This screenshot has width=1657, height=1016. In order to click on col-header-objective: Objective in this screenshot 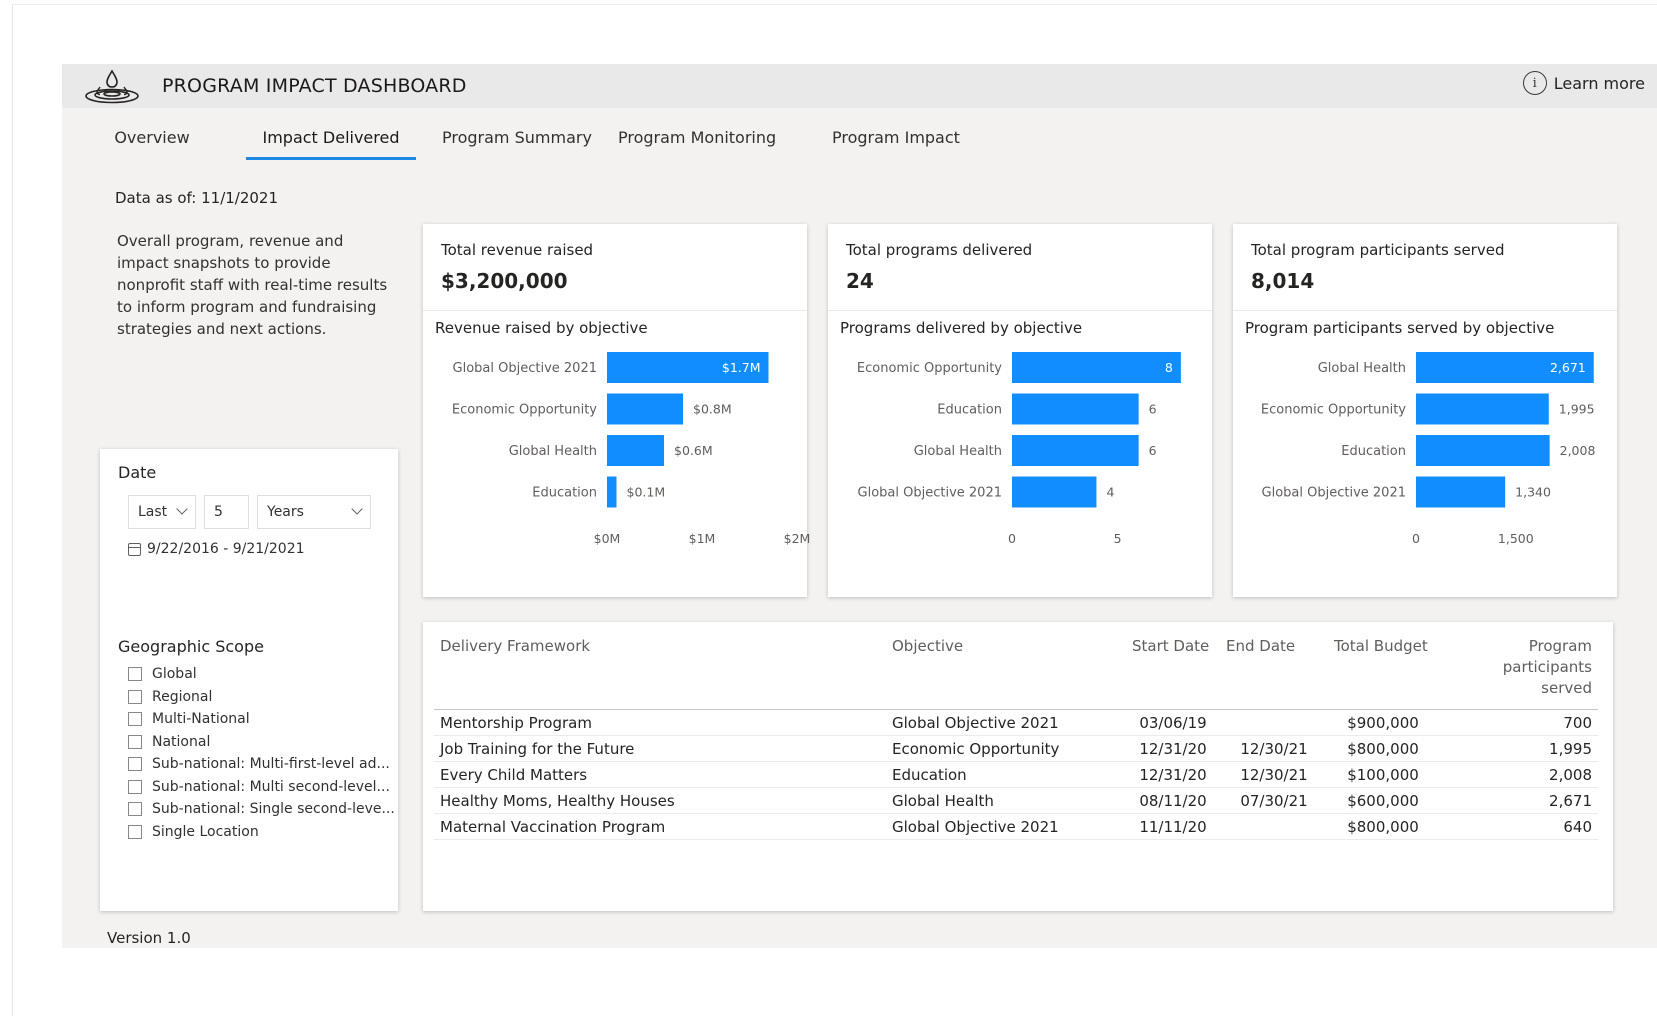, I will do `click(1006, 670)`.